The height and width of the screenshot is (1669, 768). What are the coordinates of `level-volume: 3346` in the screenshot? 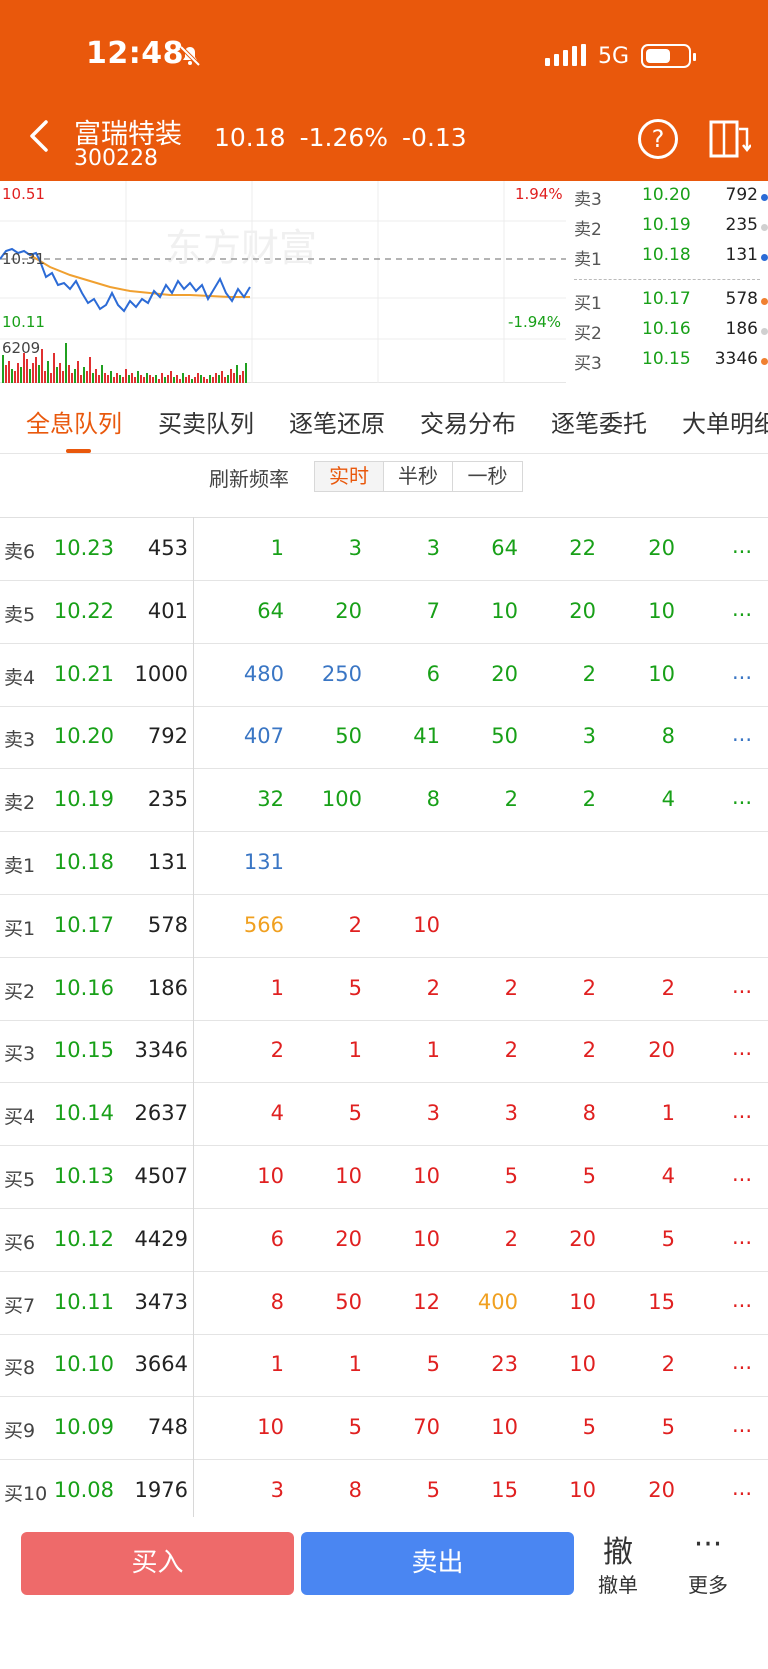 It's located at (161, 1050).